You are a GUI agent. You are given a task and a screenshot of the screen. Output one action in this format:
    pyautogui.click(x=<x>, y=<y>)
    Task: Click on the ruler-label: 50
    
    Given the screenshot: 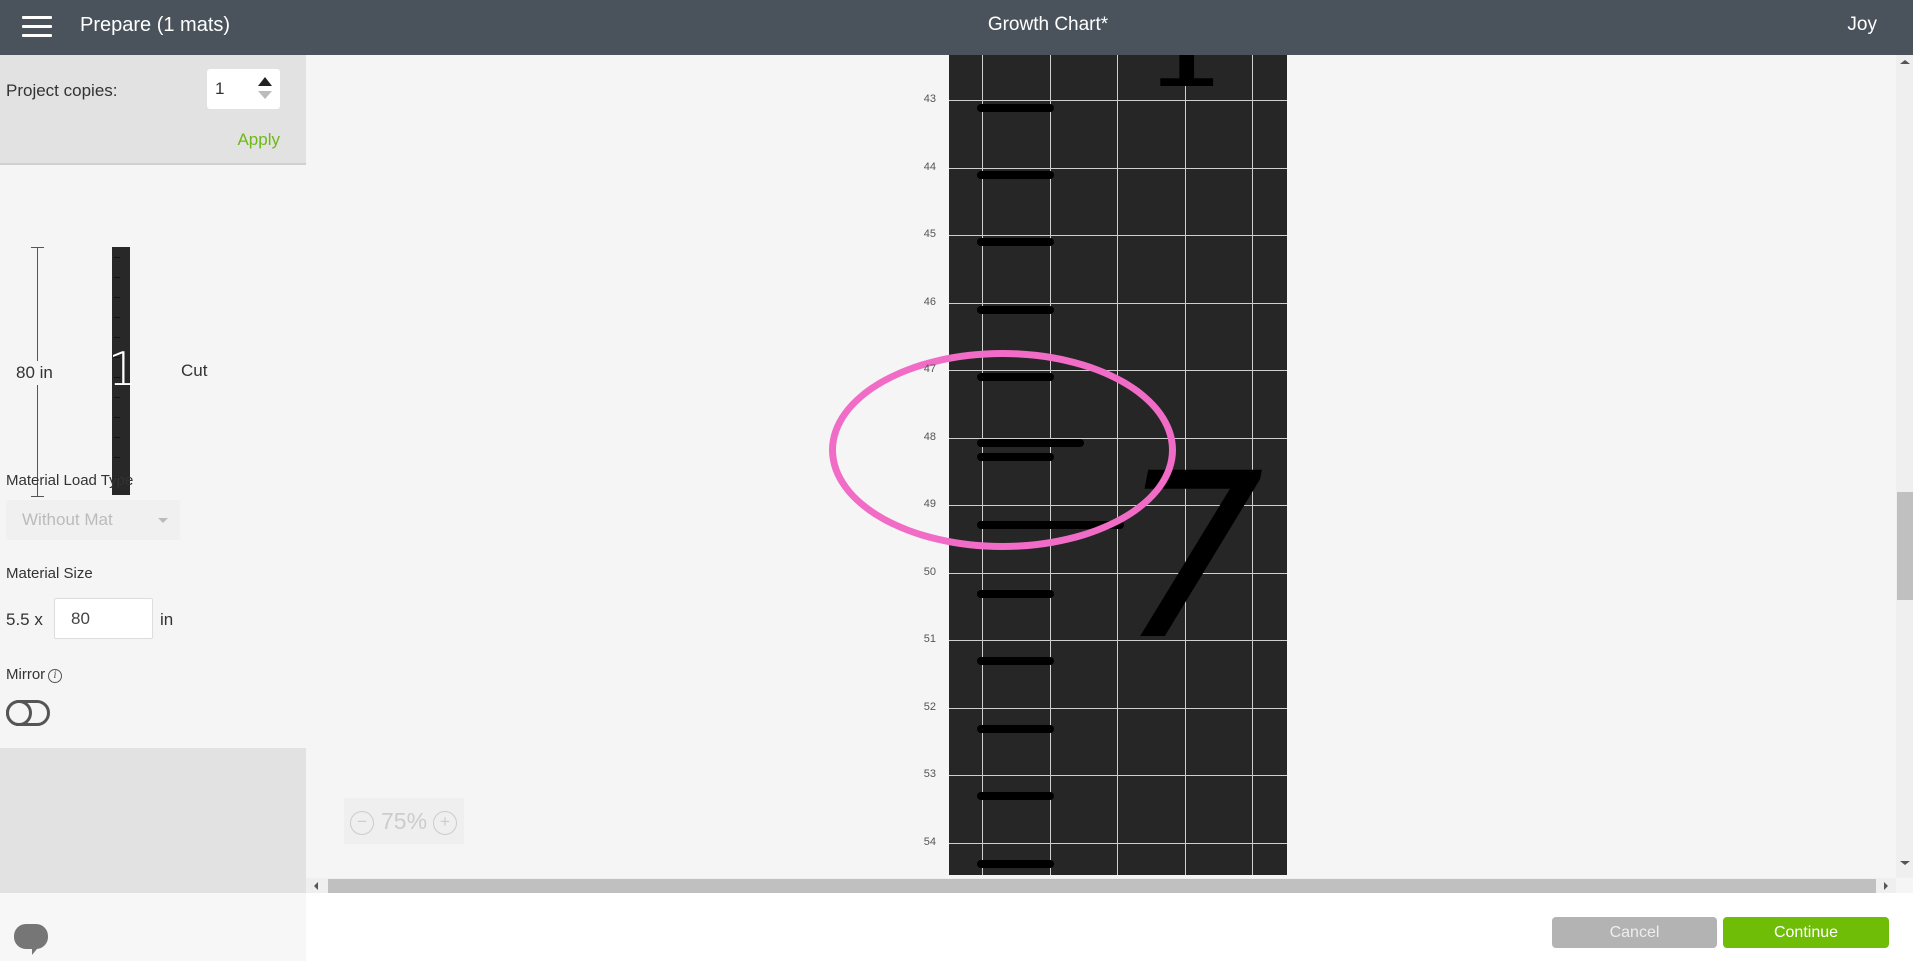 What is the action you would take?
    pyautogui.click(x=929, y=571)
    